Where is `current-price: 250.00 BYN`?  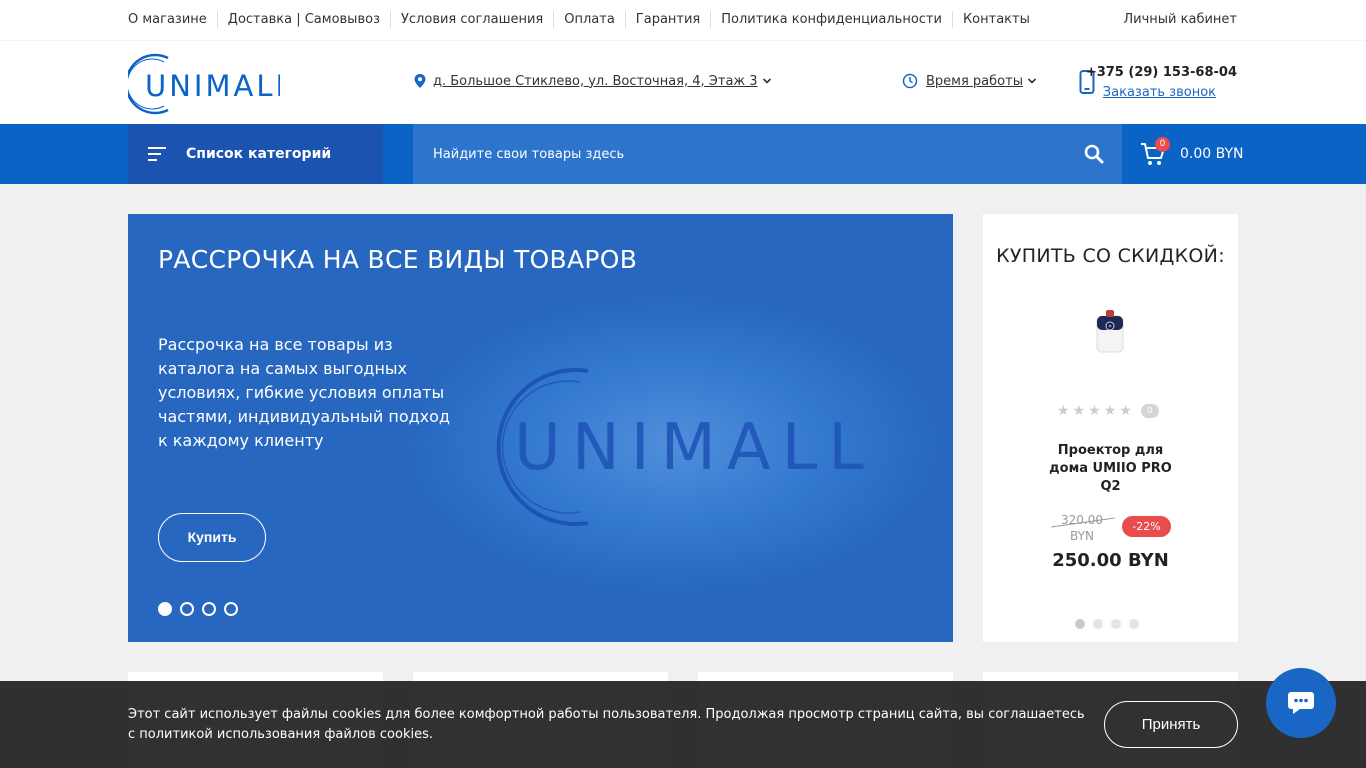
current-price: 250.00 BYN is located at coordinates (1110, 560).